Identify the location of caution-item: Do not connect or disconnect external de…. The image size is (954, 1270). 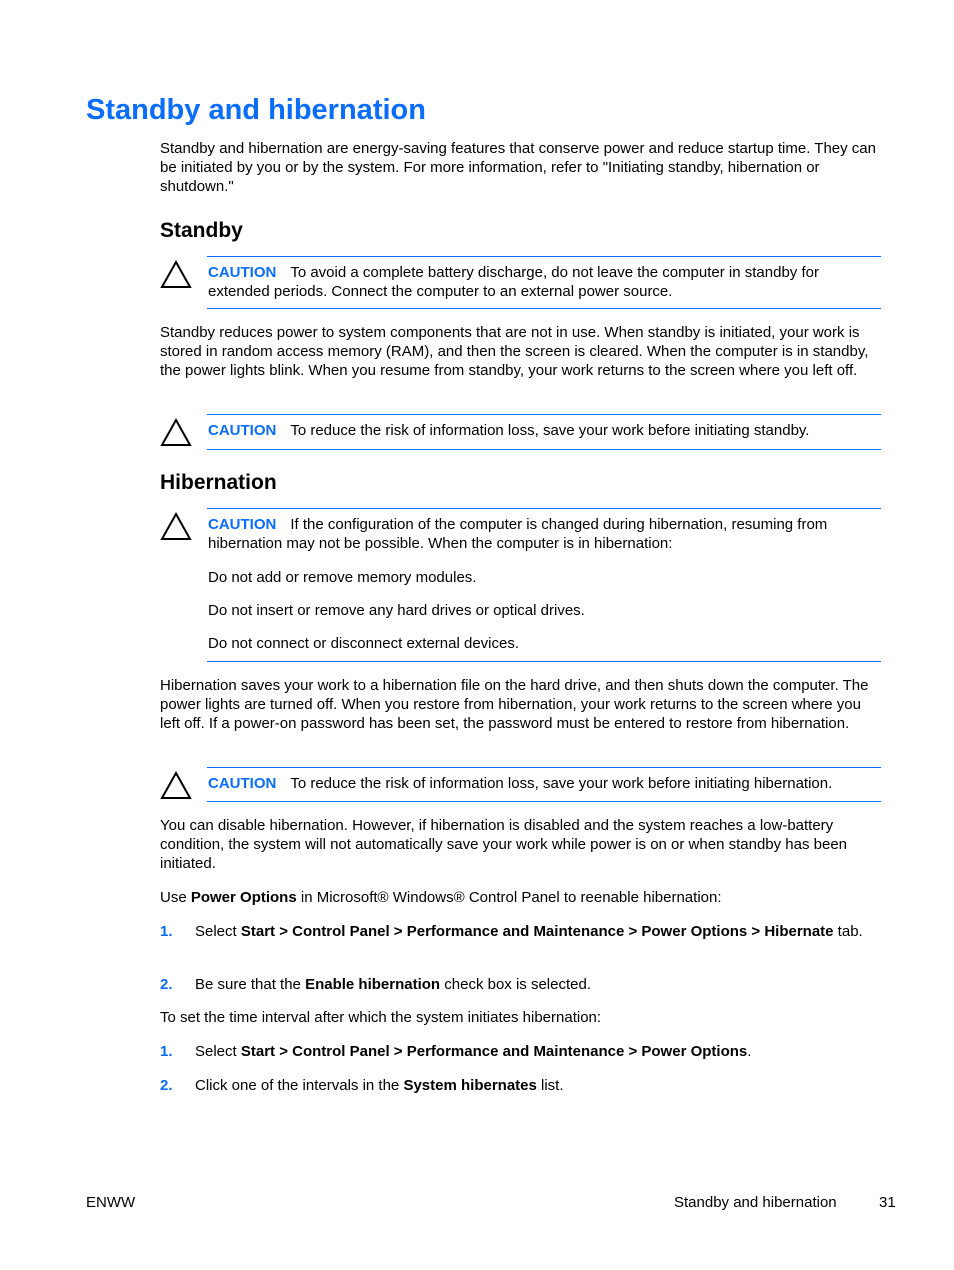
(364, 643).